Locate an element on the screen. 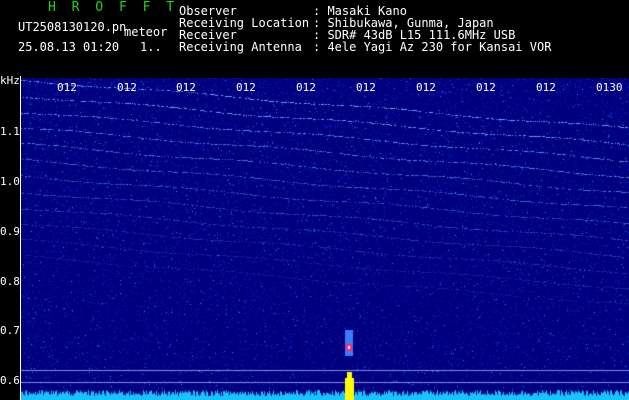 This screenshot has width=629, height=400. x-tick: 0130 is located at coordinates (609, 87).